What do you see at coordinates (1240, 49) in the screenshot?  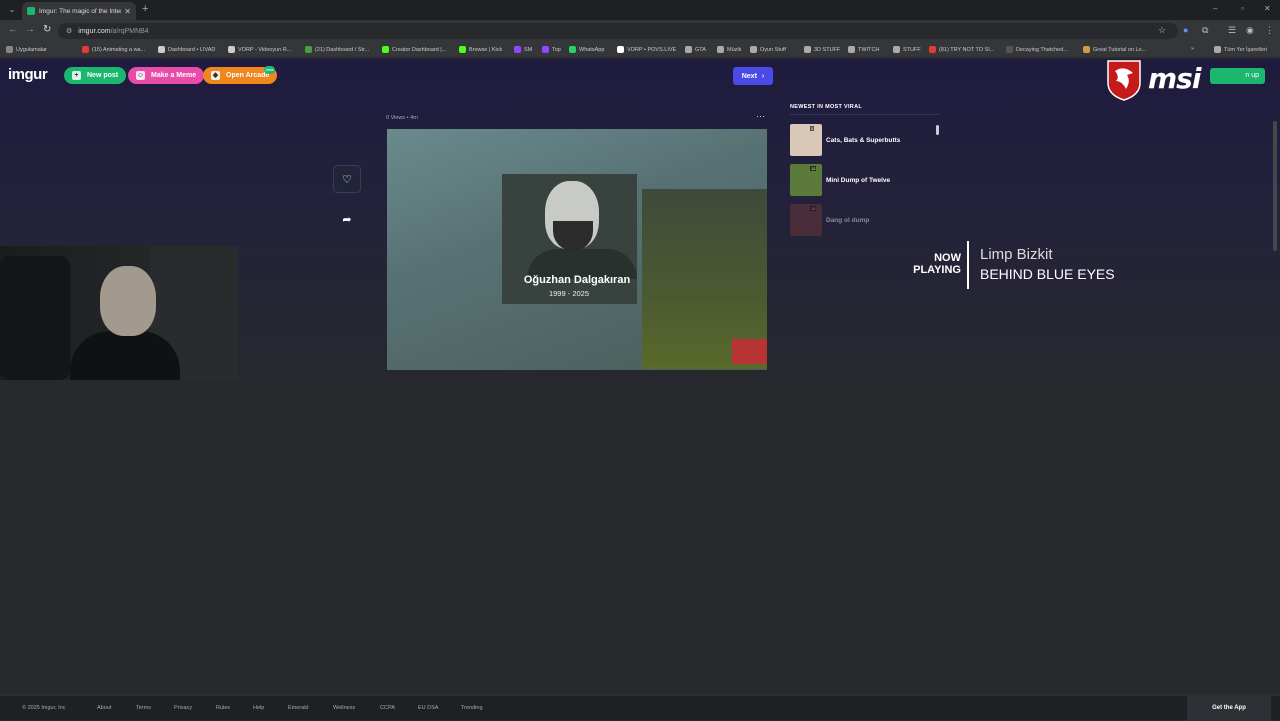 I see `all-bookmarks-folder: Tüm Yer İşaretleri` at bounding box center [1240, 49].